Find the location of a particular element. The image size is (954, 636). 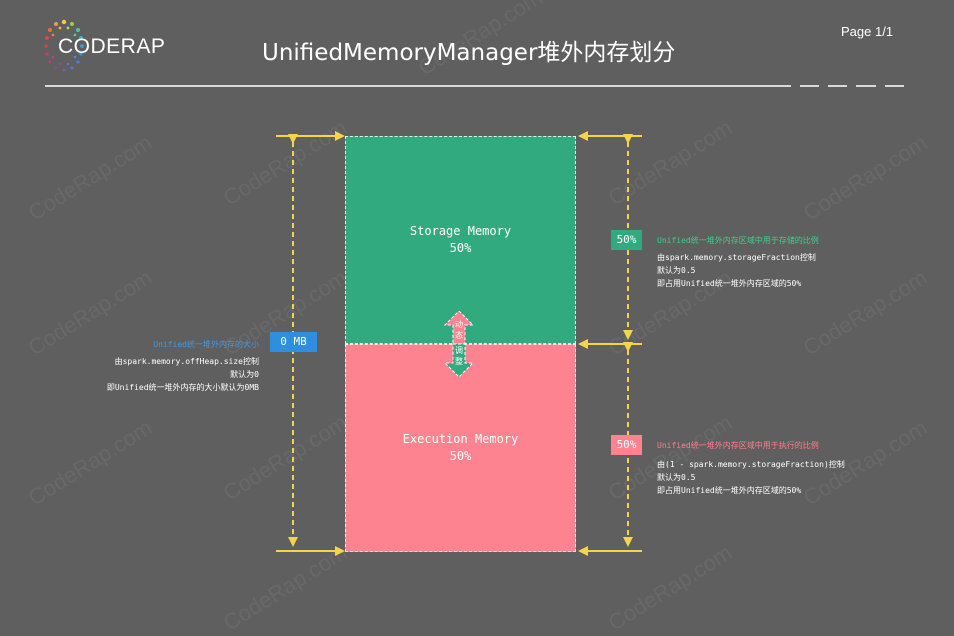

execution-fraction-heading: Unified统一堆外内存区域中用于执行的比例 is located at coordinates (738, 445).